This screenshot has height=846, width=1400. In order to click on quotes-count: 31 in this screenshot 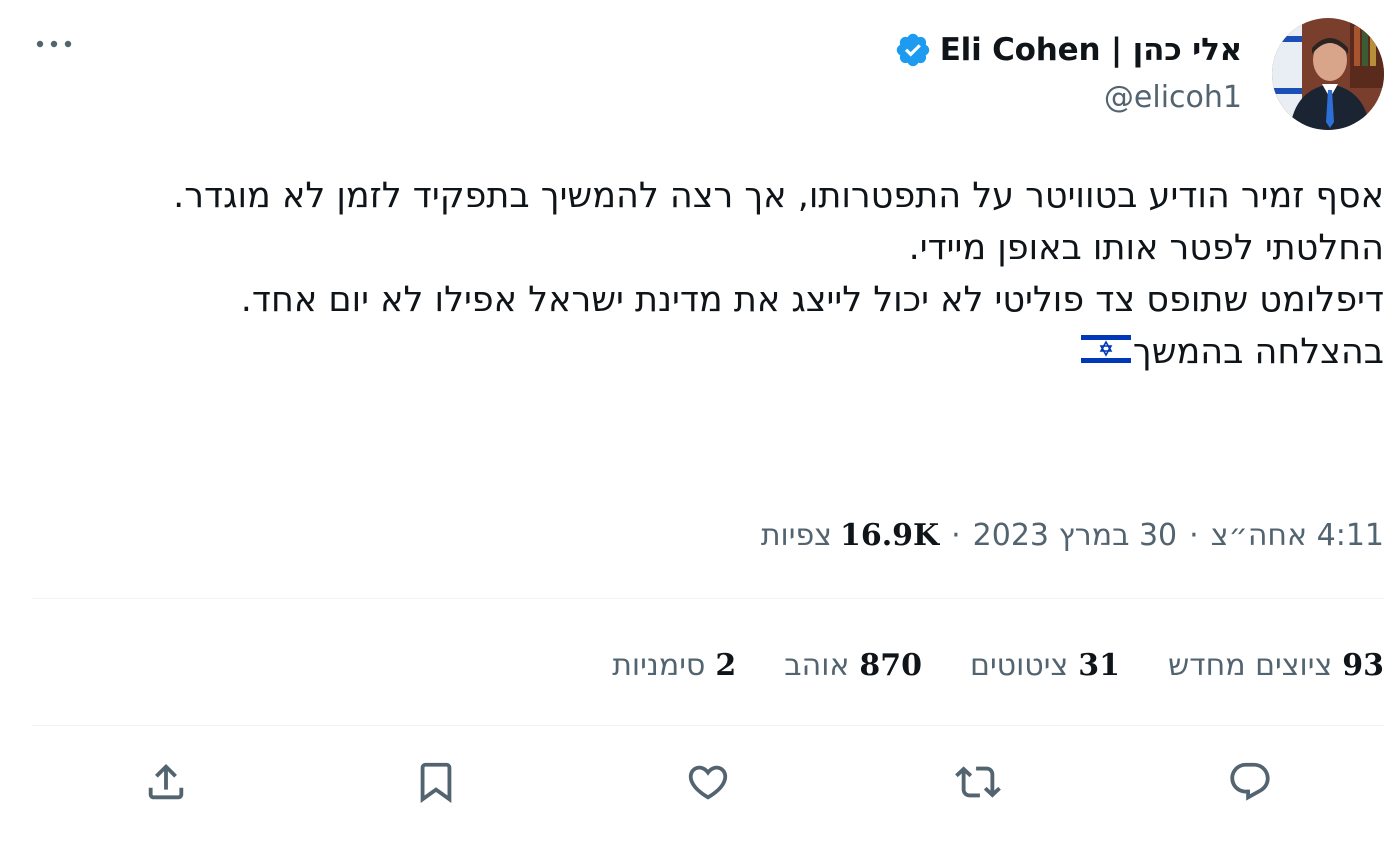, I will do `click(1099, 665)`.